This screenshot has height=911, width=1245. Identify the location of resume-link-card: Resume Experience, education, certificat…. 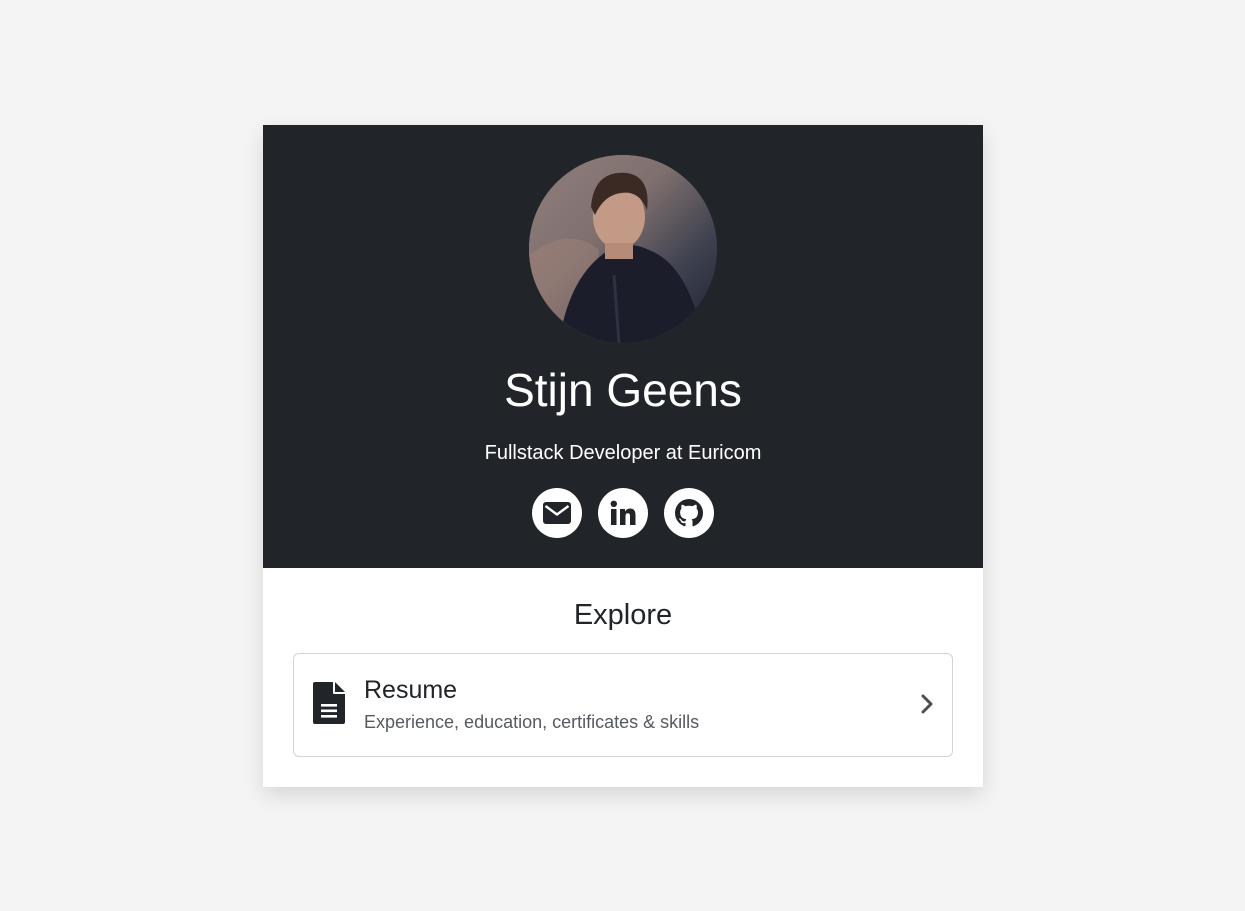
(623, 705).